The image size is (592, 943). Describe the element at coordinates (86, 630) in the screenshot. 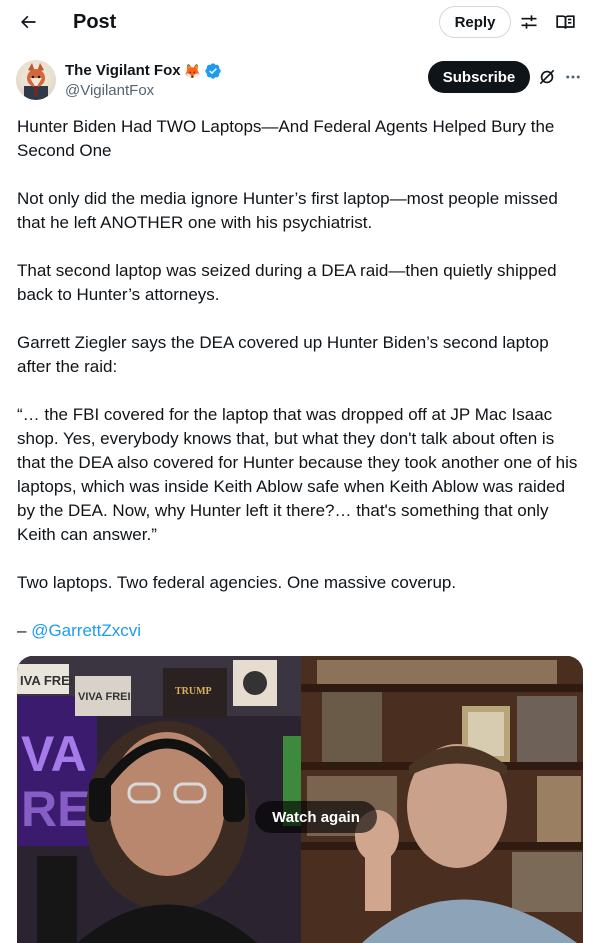

I see `mention-link: @GarrettZxcvi` at that location.